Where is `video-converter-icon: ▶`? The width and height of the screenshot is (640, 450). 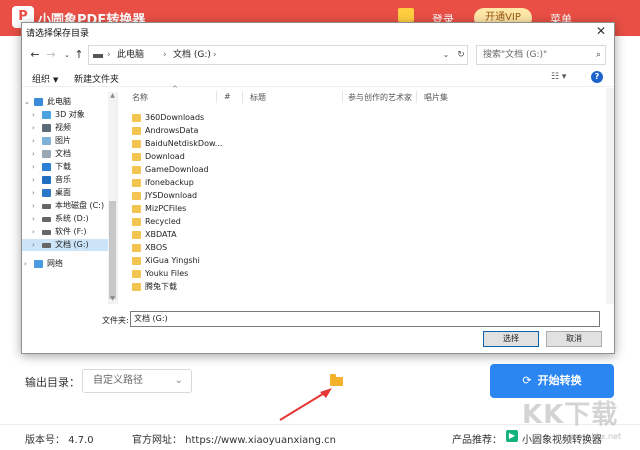
video-converter-icon: ▶ is located at coordinates (512, 436).